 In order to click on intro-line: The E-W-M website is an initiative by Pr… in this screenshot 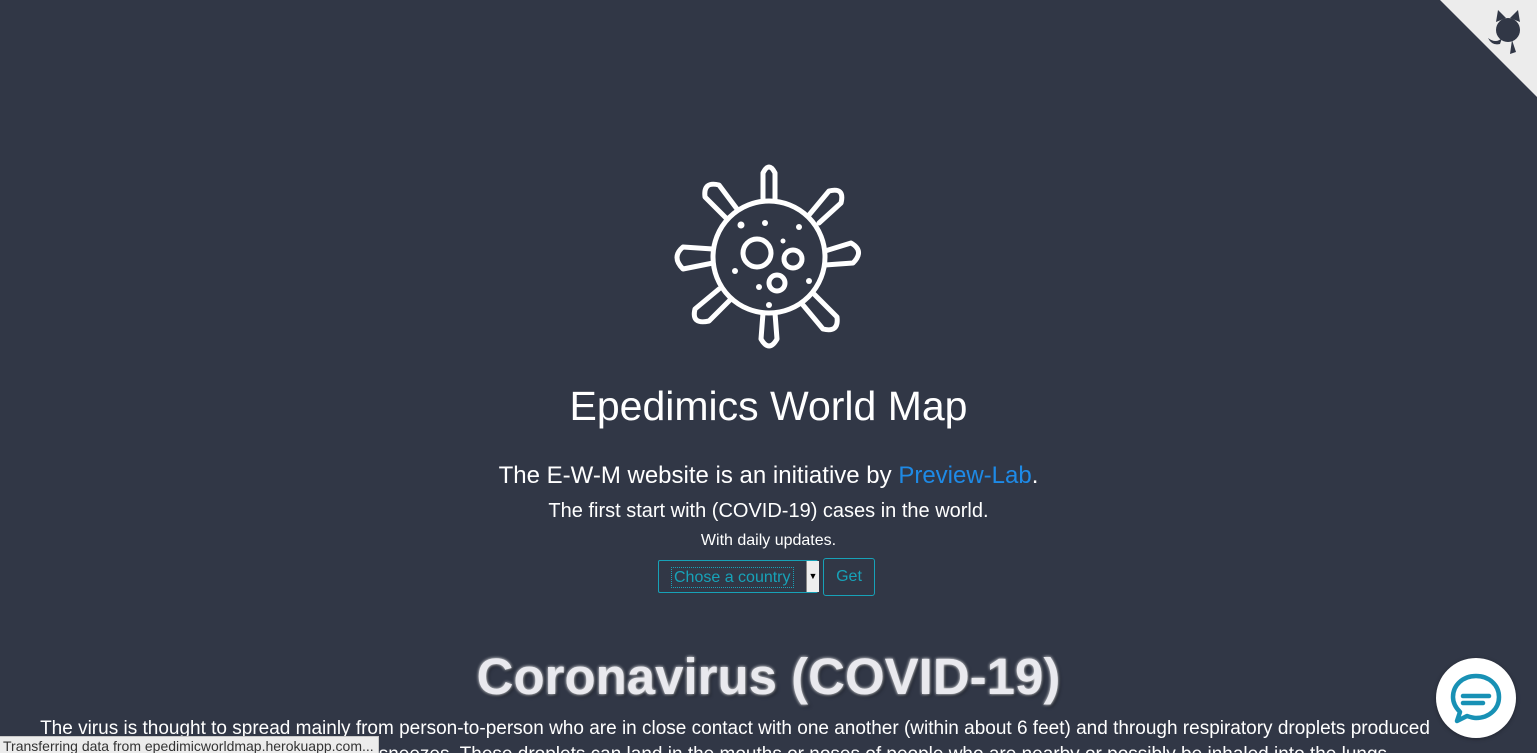, I will do `click(768, 476)`.